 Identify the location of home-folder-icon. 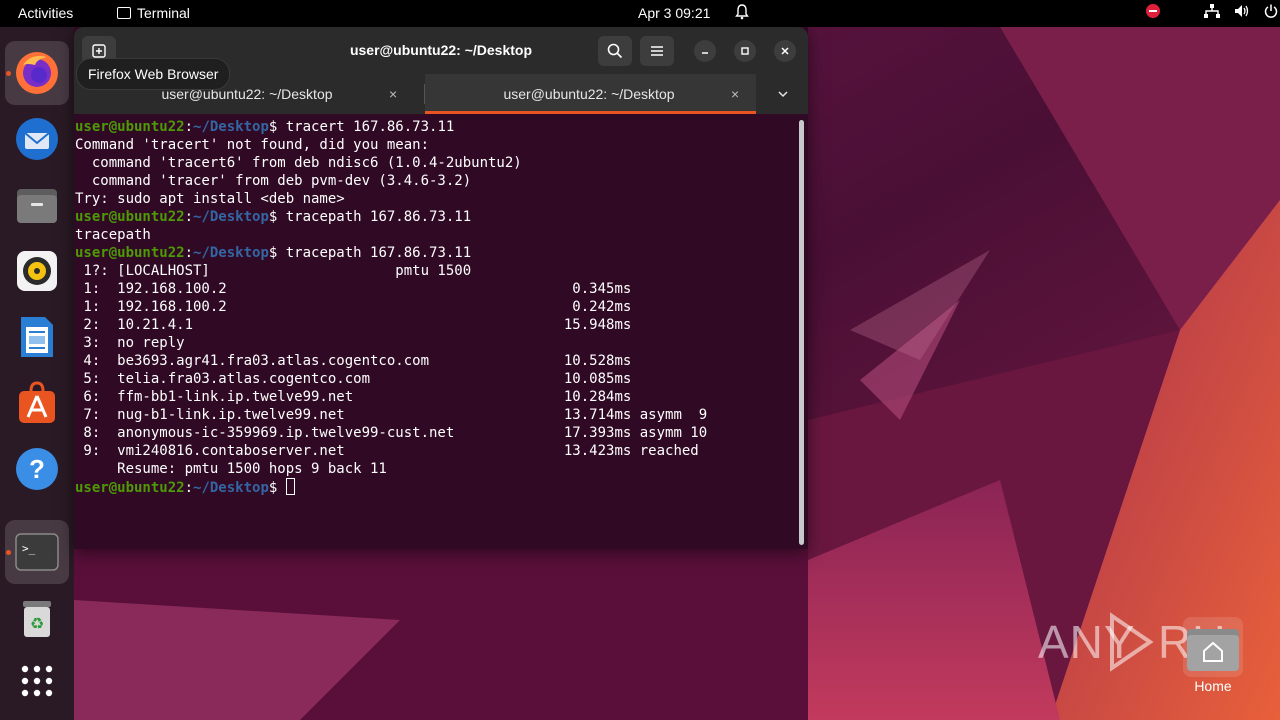
(1213, 647).